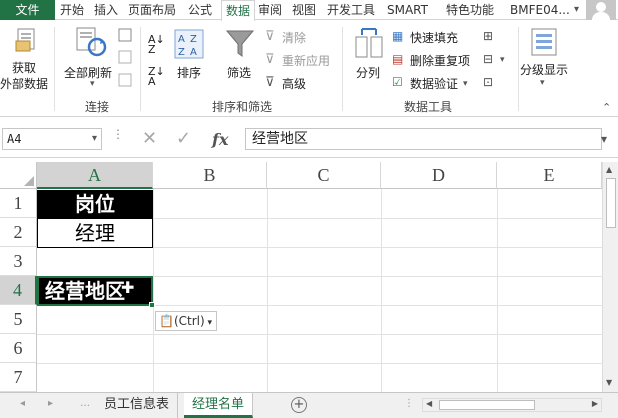 The width and height of the screenshot is (618, 418). I want to click on data-validation-dropdown-icon: ▾, so click(465, 84).